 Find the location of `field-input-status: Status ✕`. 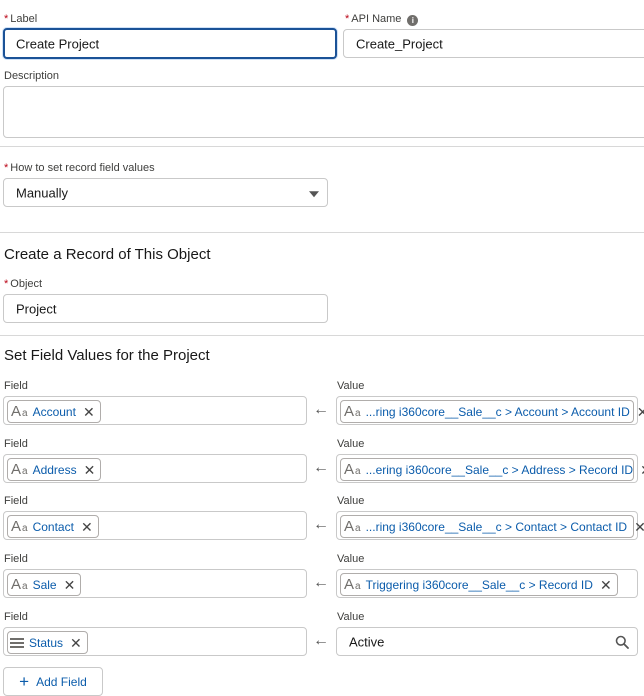

field-input-status: Status ✕ is located at coordinates (155, 641).